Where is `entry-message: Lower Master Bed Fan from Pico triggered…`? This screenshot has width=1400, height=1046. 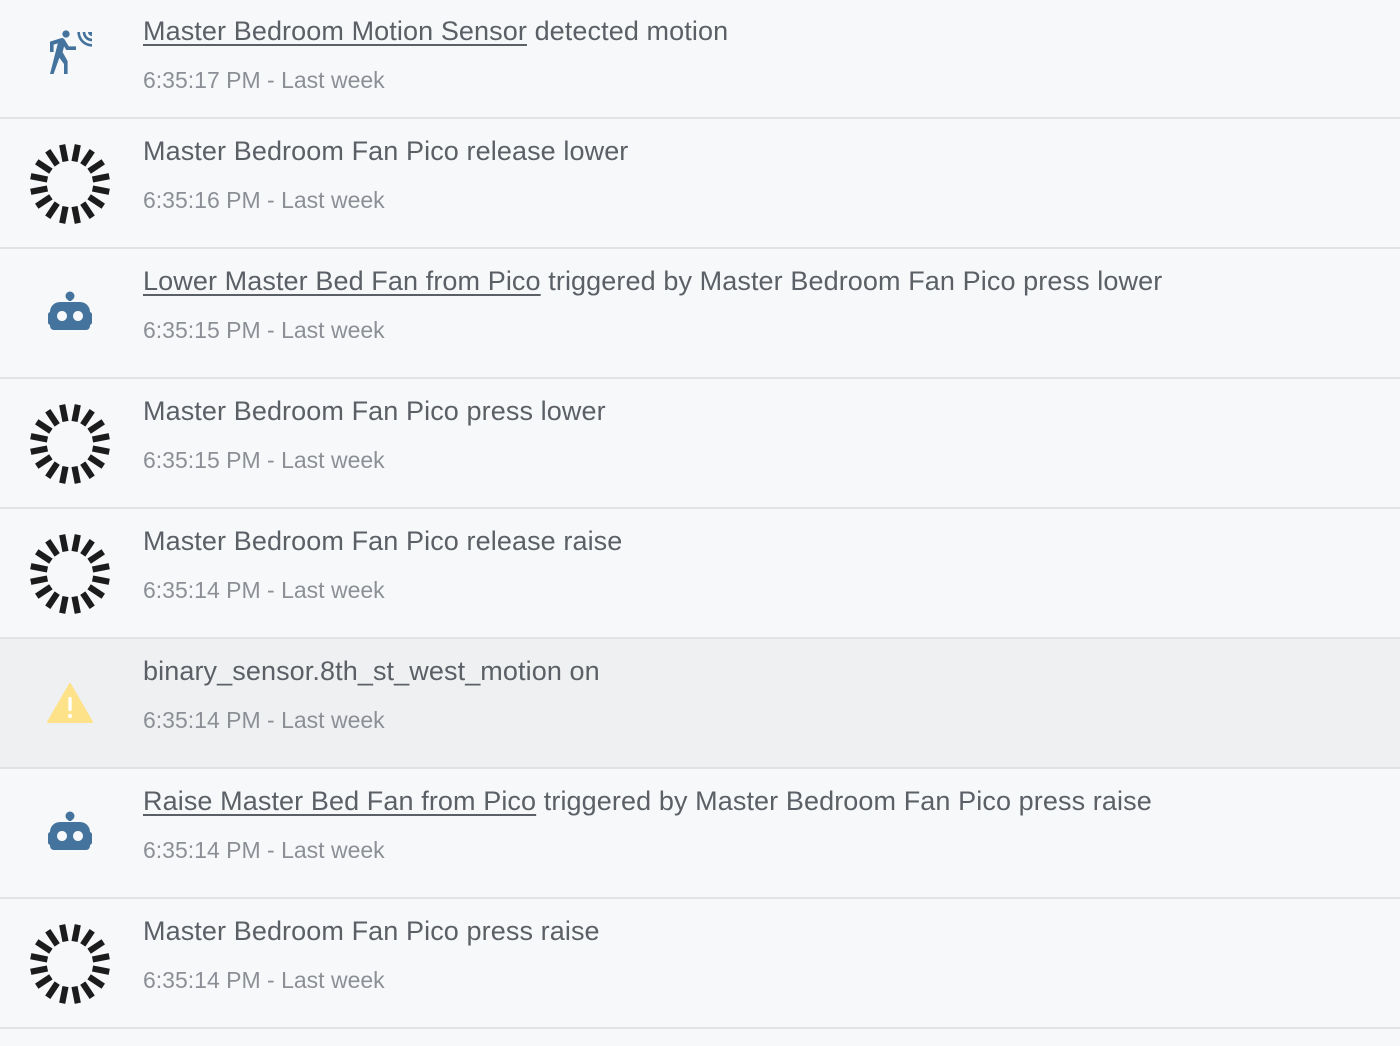 entry-message: Lower Master Bed Fan from Pico triggered… is located at coordinates (652, 281).